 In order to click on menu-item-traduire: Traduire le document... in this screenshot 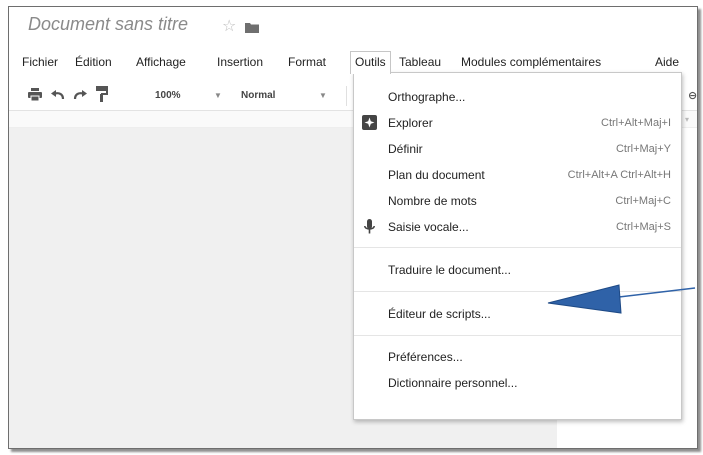, I will do `click(517, 269)`.